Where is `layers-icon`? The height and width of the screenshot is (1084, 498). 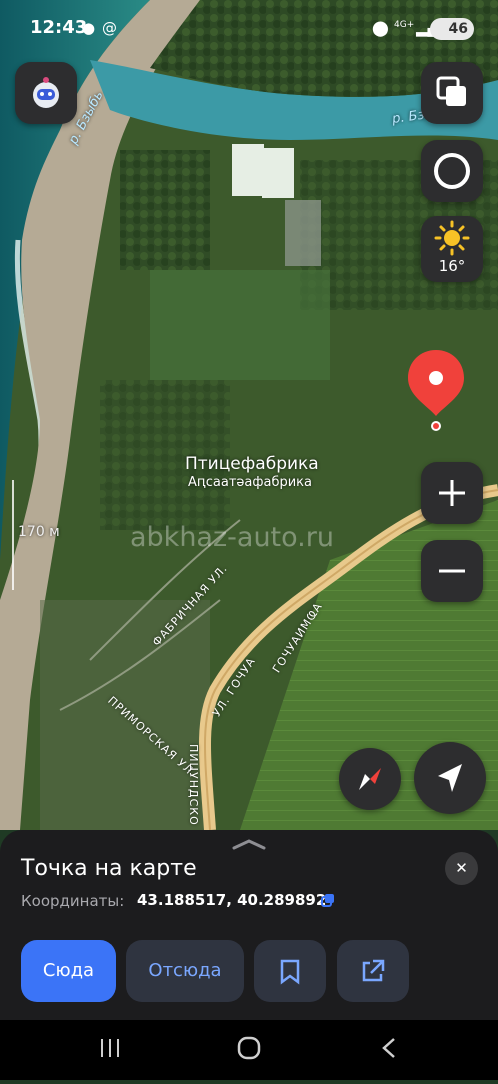 layers-icon is located at coordinates (451, 91).